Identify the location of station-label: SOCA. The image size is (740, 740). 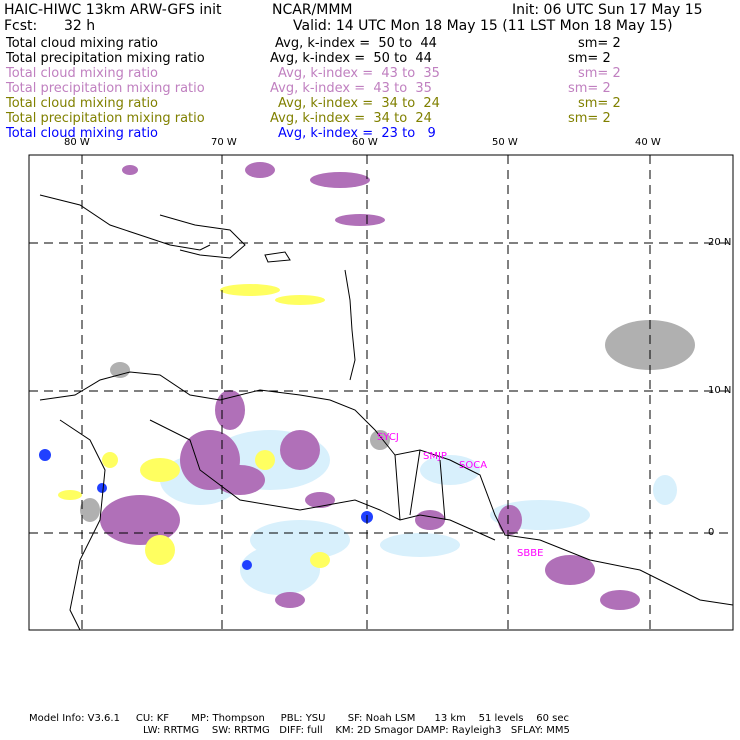
(473, 465).